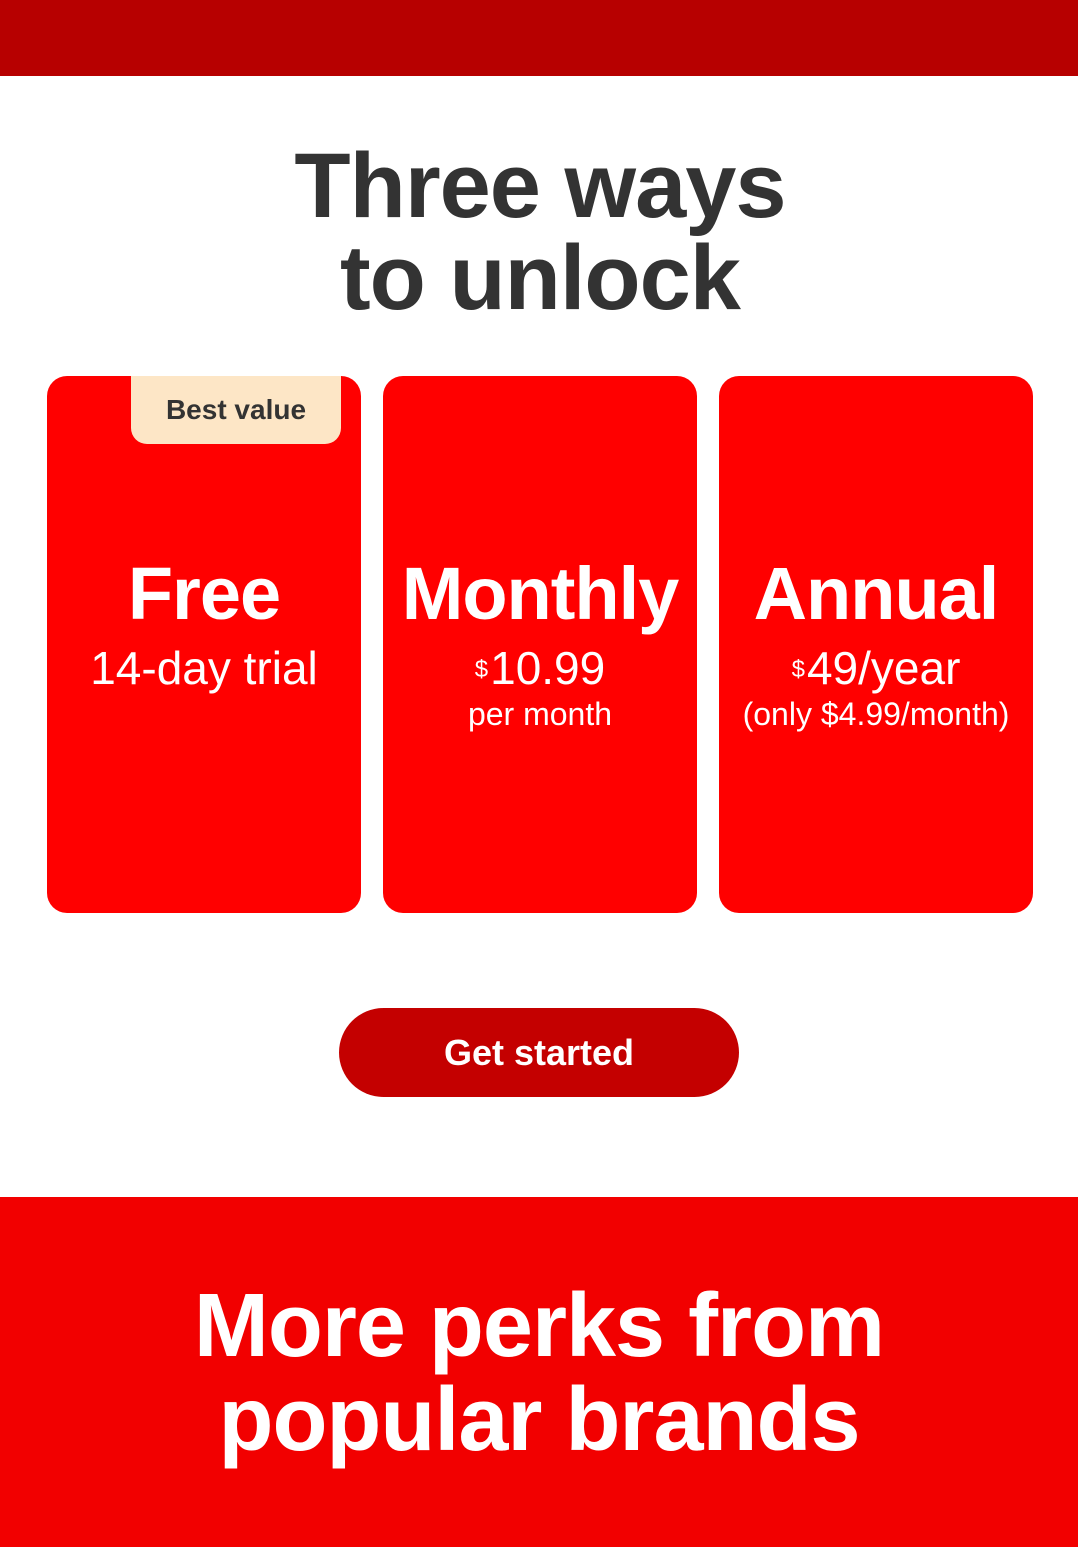 Image resolution: width=1080 pixels, height=1547 pixels. I want to click on plan-name: Monthly, so click(540, 593).